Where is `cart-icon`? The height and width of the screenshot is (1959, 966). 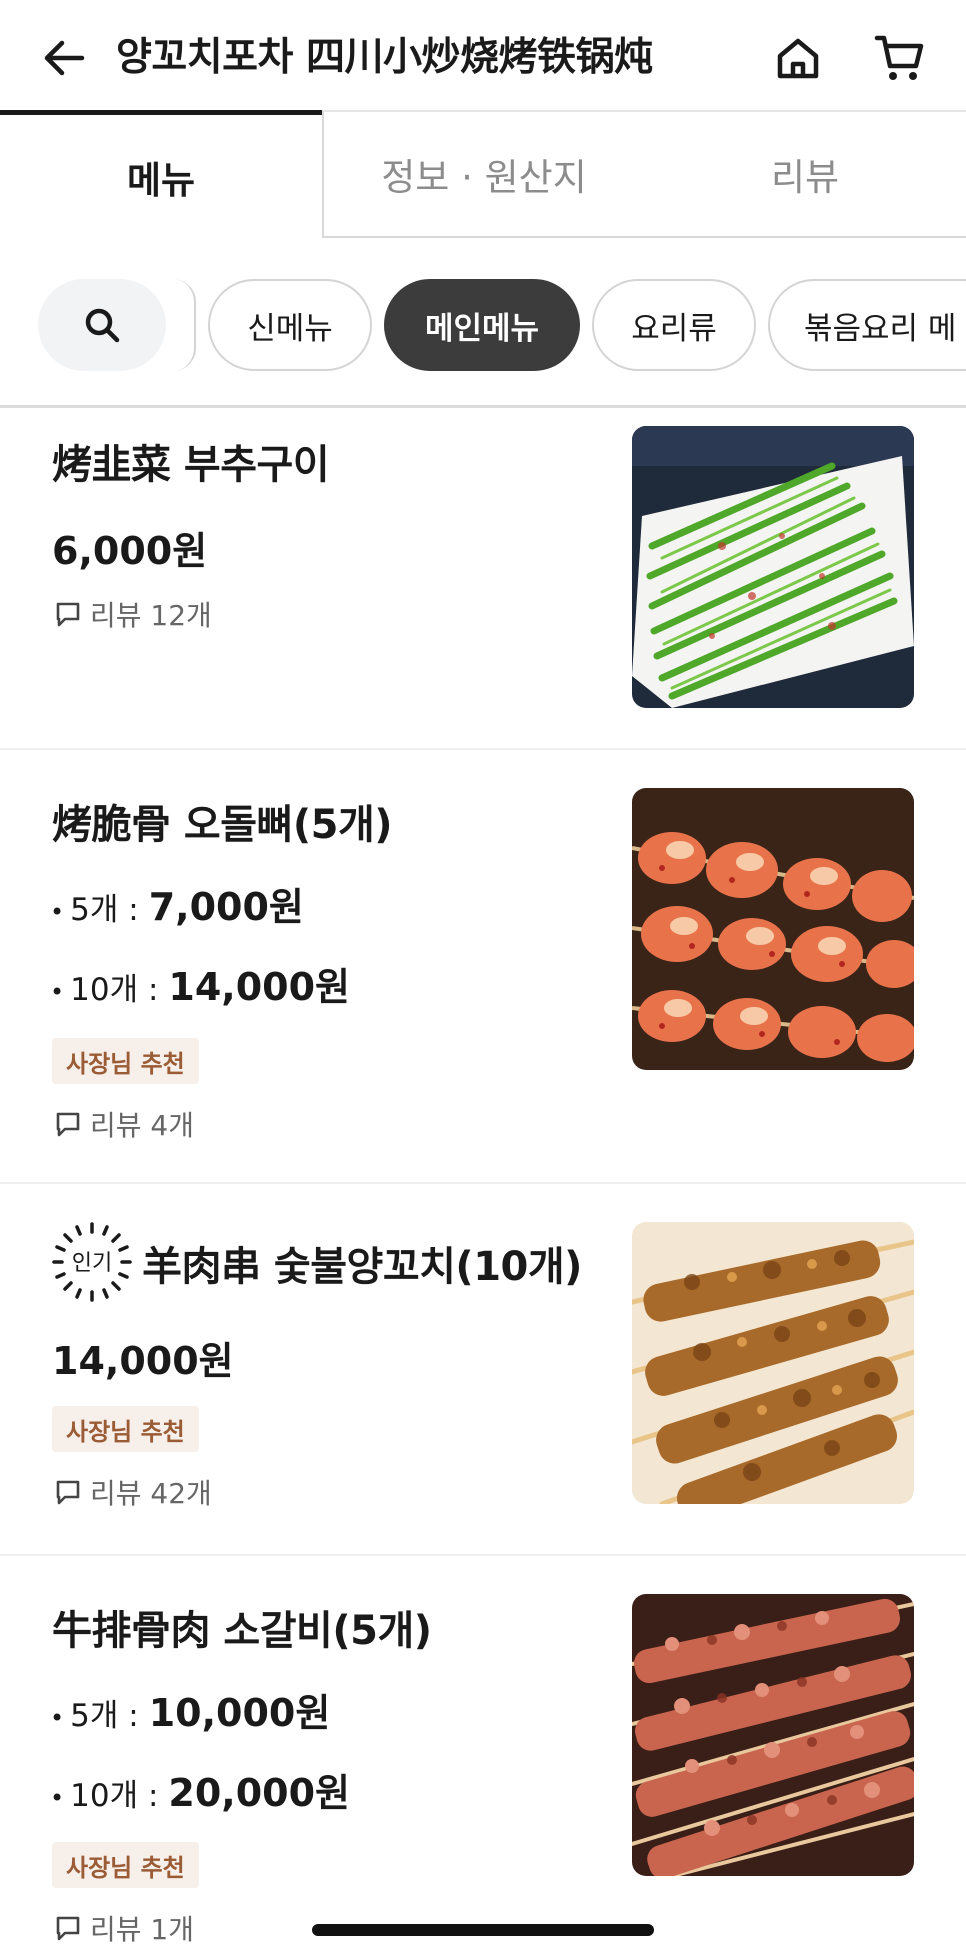 cart-icon is located at coordinates (899, 57).